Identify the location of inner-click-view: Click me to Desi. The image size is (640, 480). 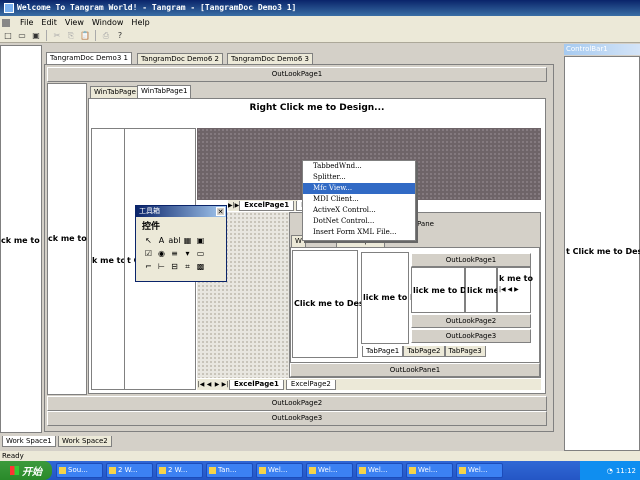
(329, 304).